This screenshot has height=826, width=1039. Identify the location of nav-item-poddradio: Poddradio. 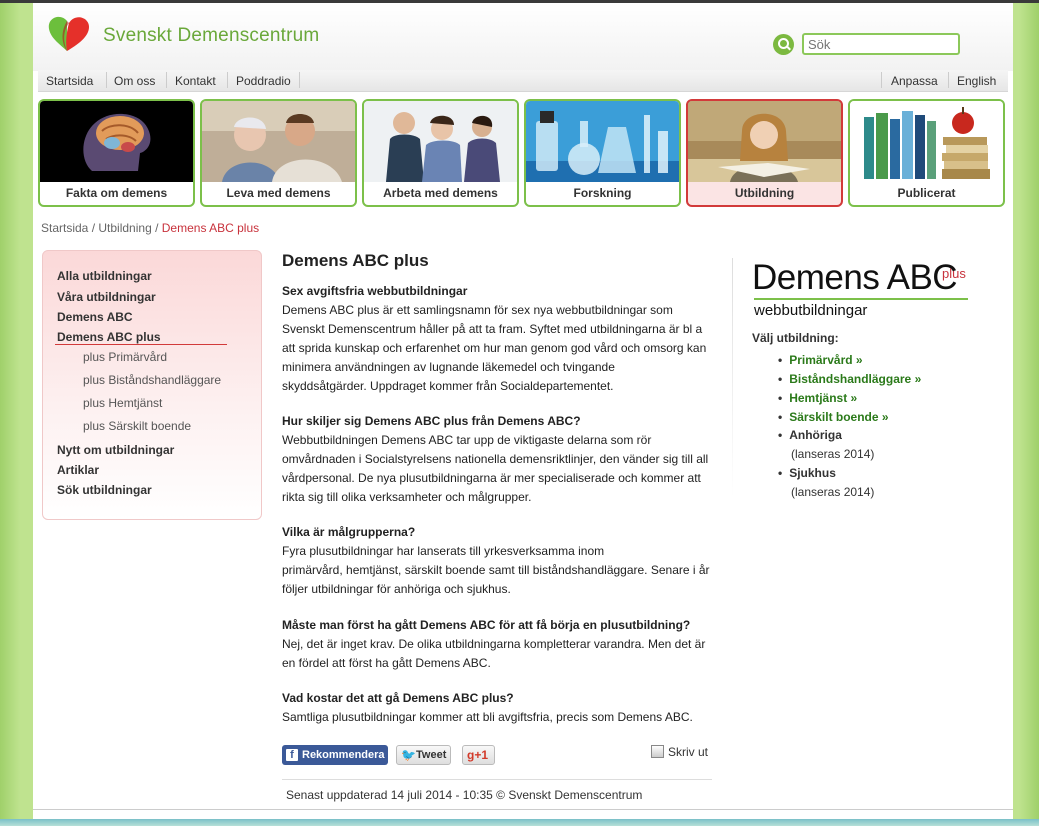
(263, 81).